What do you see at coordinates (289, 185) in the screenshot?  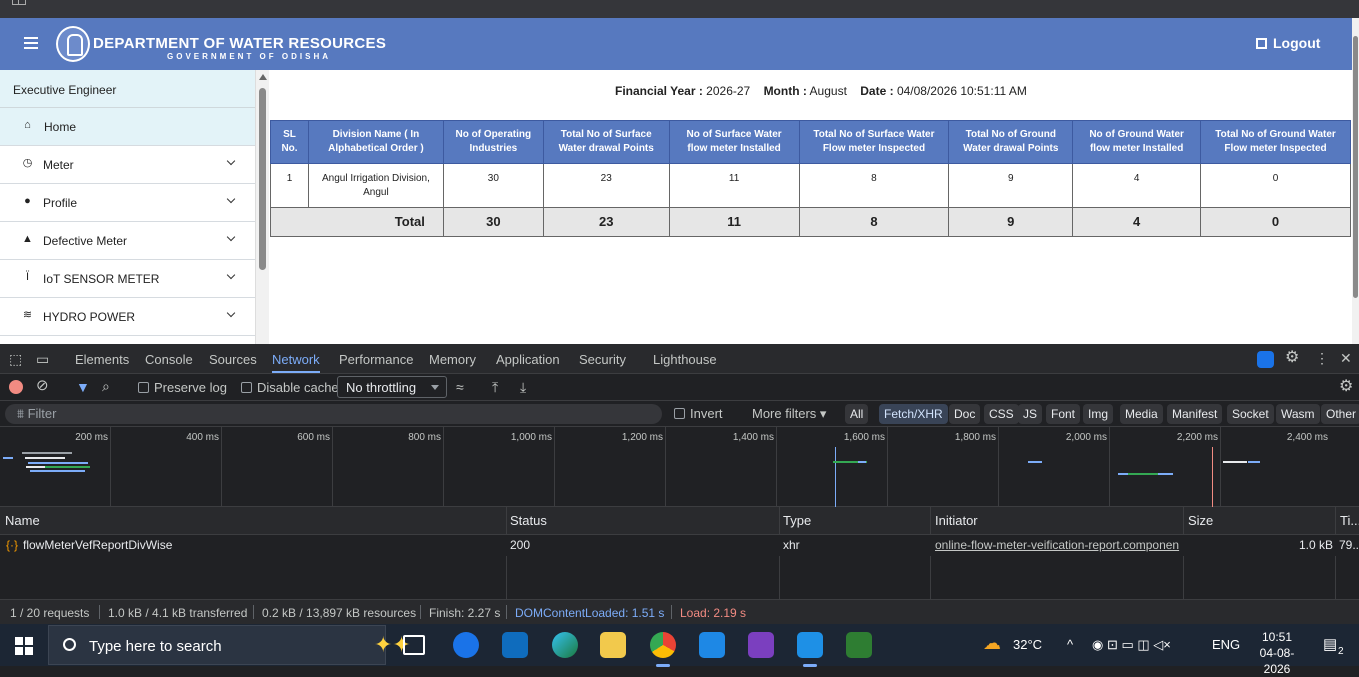 I see `table-cell: 1` at bounding box center [289, 185].